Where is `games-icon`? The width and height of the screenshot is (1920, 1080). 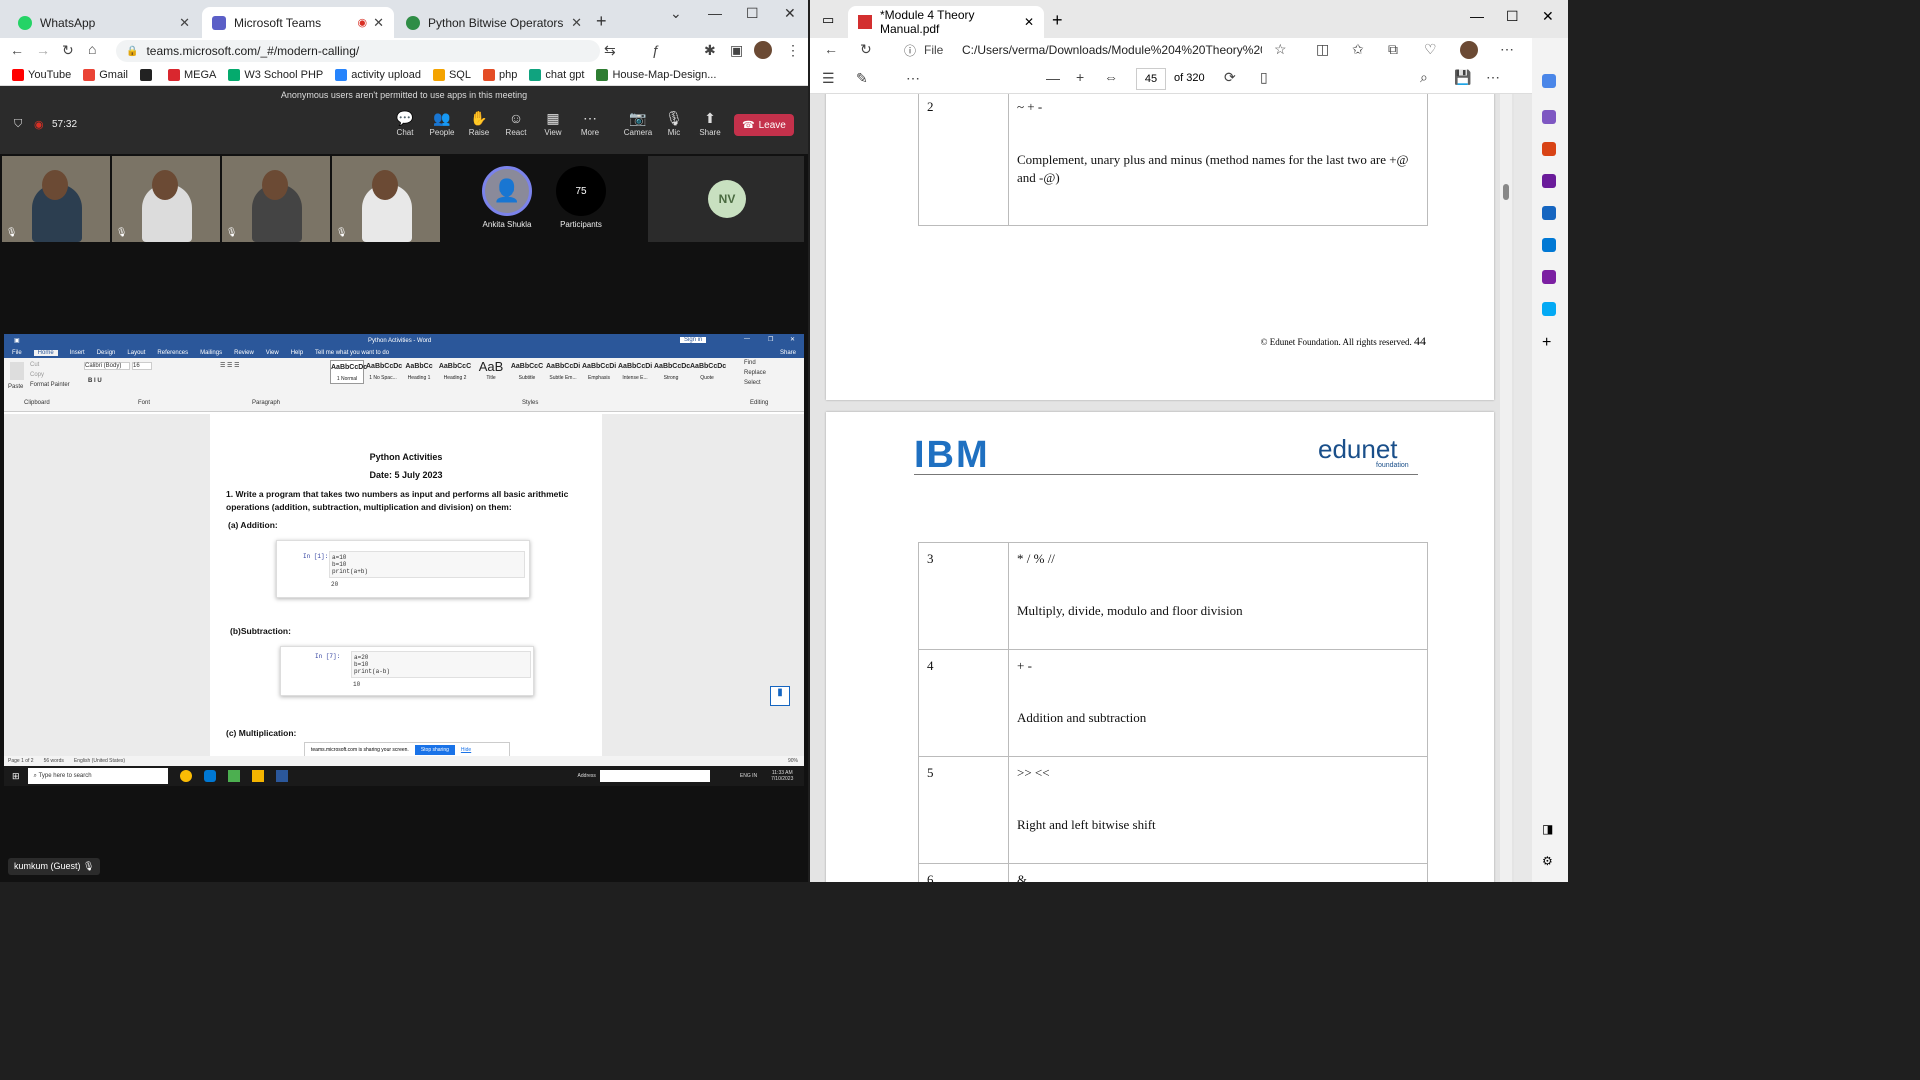 games-icon is located at coordinates (1549, 181).